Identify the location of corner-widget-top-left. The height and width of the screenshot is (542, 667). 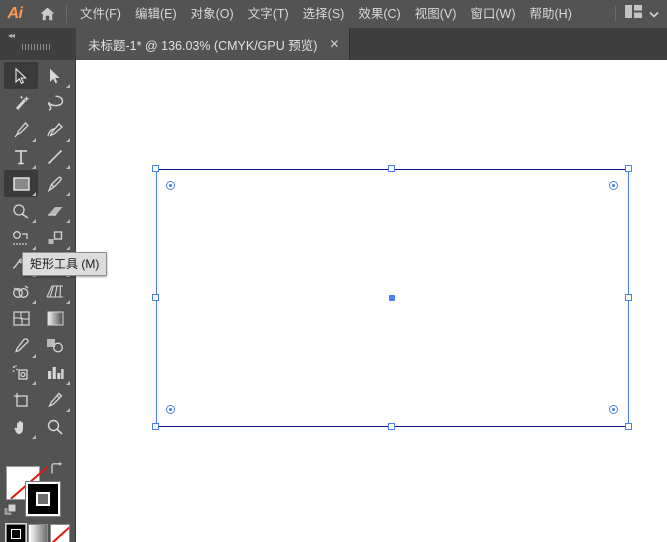
(170, 185).